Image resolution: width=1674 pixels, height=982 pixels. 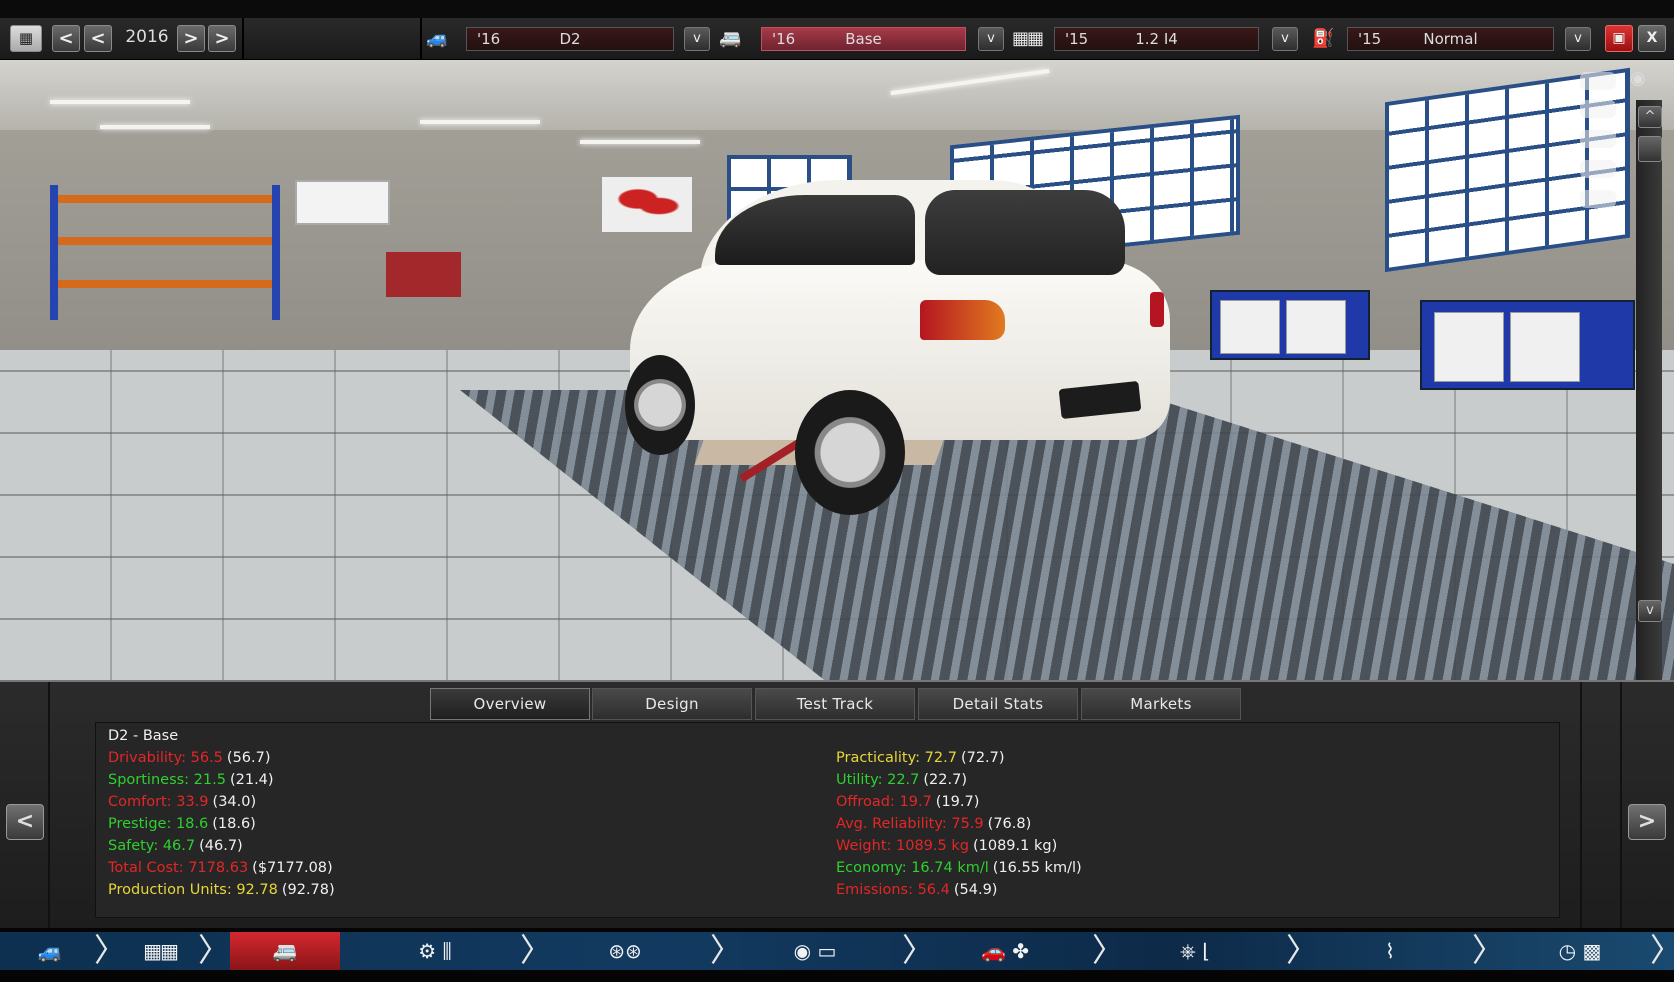 What do you see at coordinates (423, 274) in the screenshot?
I see `tool-chest` at bounding box center [423, 274].